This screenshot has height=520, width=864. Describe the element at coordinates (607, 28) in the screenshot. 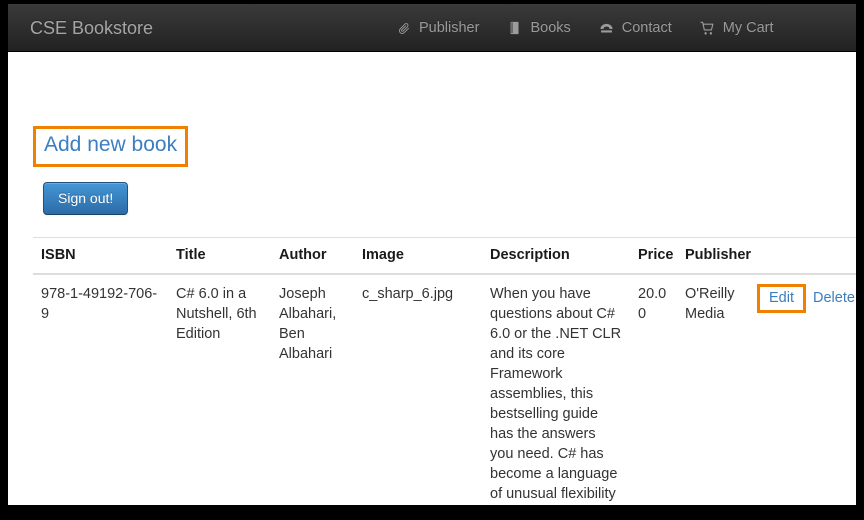

I see `phone-icon` at that location.